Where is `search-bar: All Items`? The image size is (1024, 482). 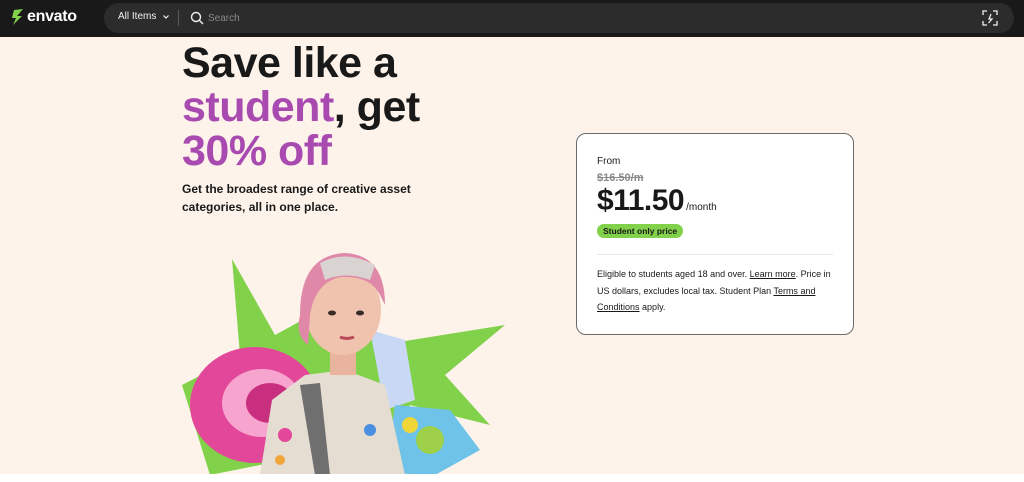
search-bar: All Items is located at coordinates (559, 18).